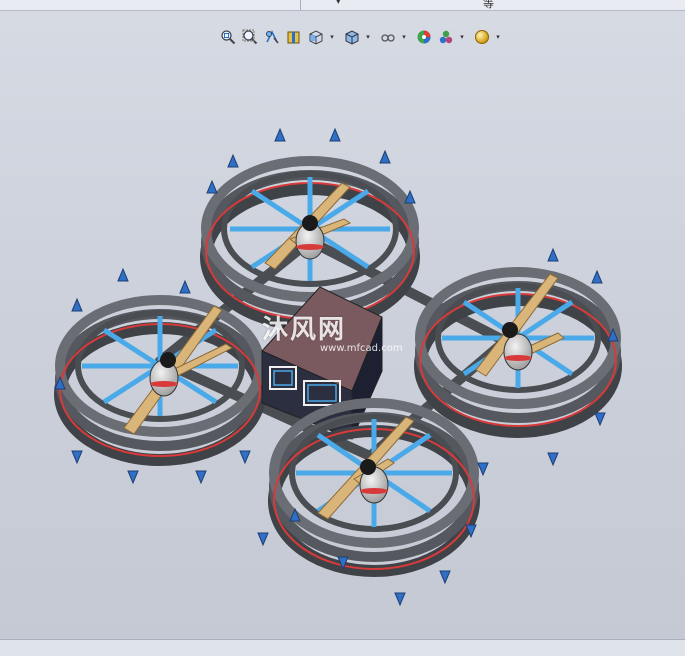  I want to click on watermark-logo: 沐风网, so click(304, 330).